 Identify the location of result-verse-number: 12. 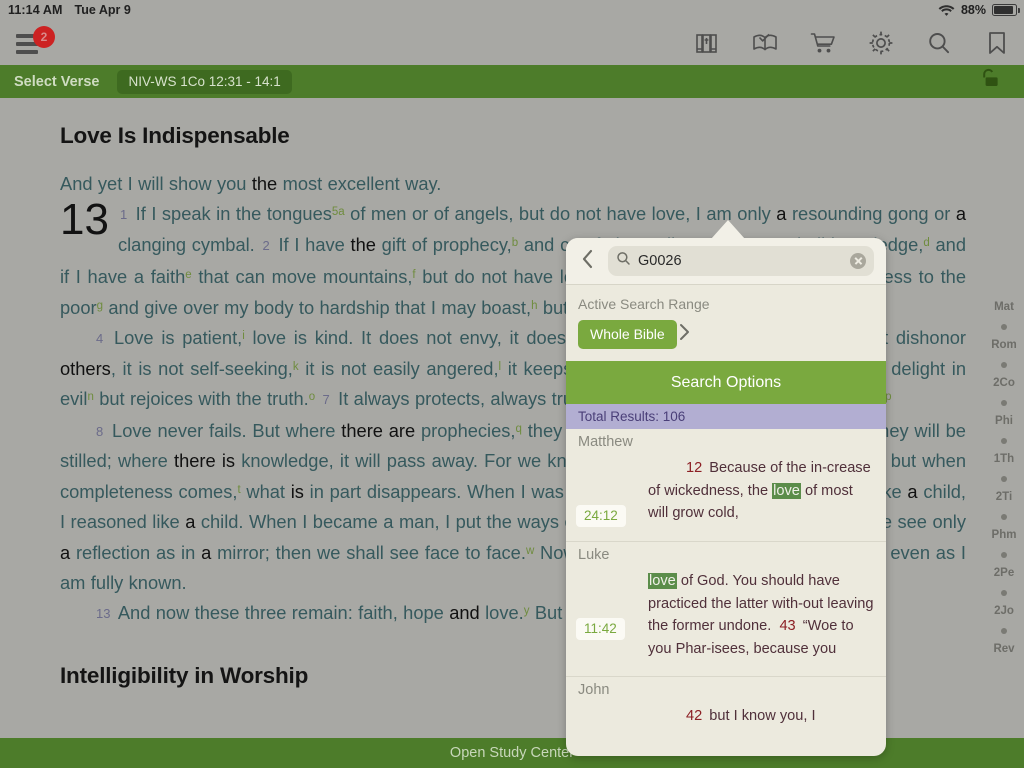
(694, 468).